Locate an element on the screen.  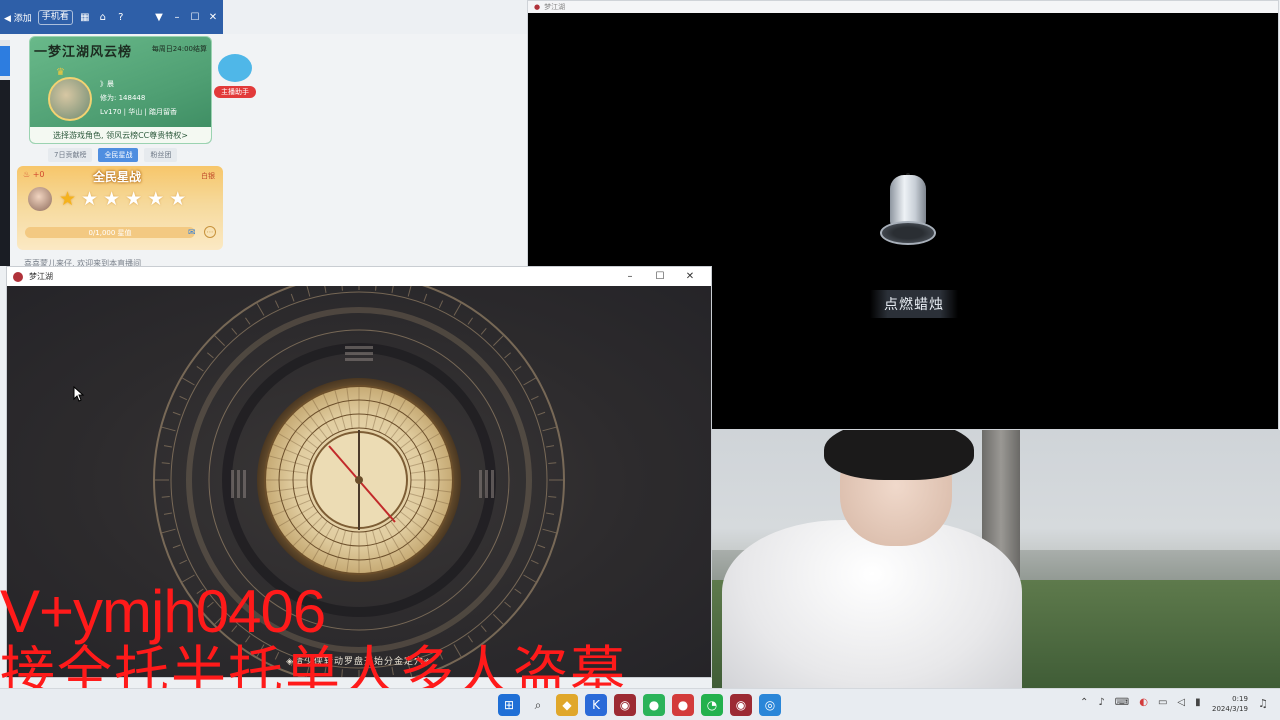
dropdown-icon: ▼ is located at coordinates (159, 17).